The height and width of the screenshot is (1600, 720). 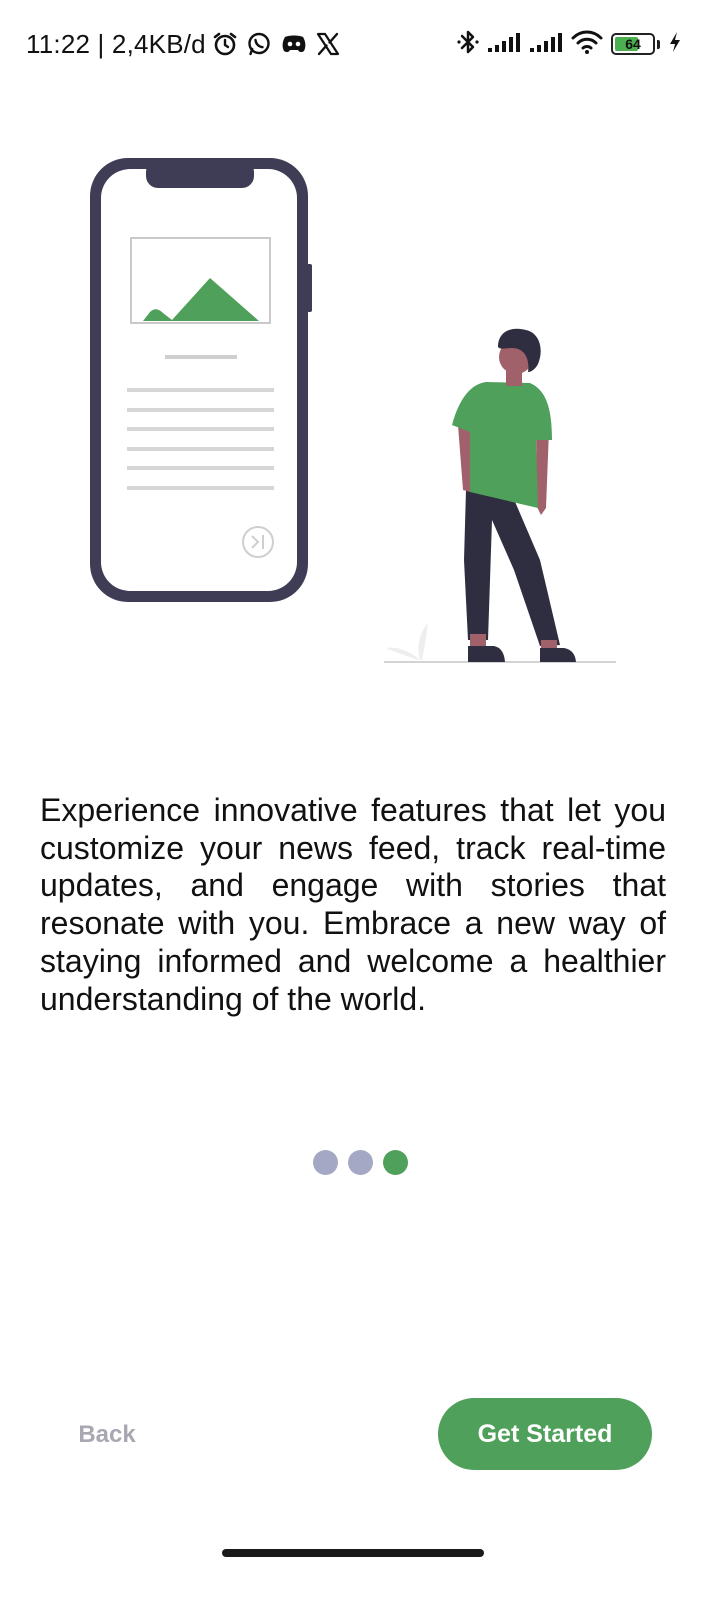 I want to click on back-button: Back, so click(x=107, y=1435).